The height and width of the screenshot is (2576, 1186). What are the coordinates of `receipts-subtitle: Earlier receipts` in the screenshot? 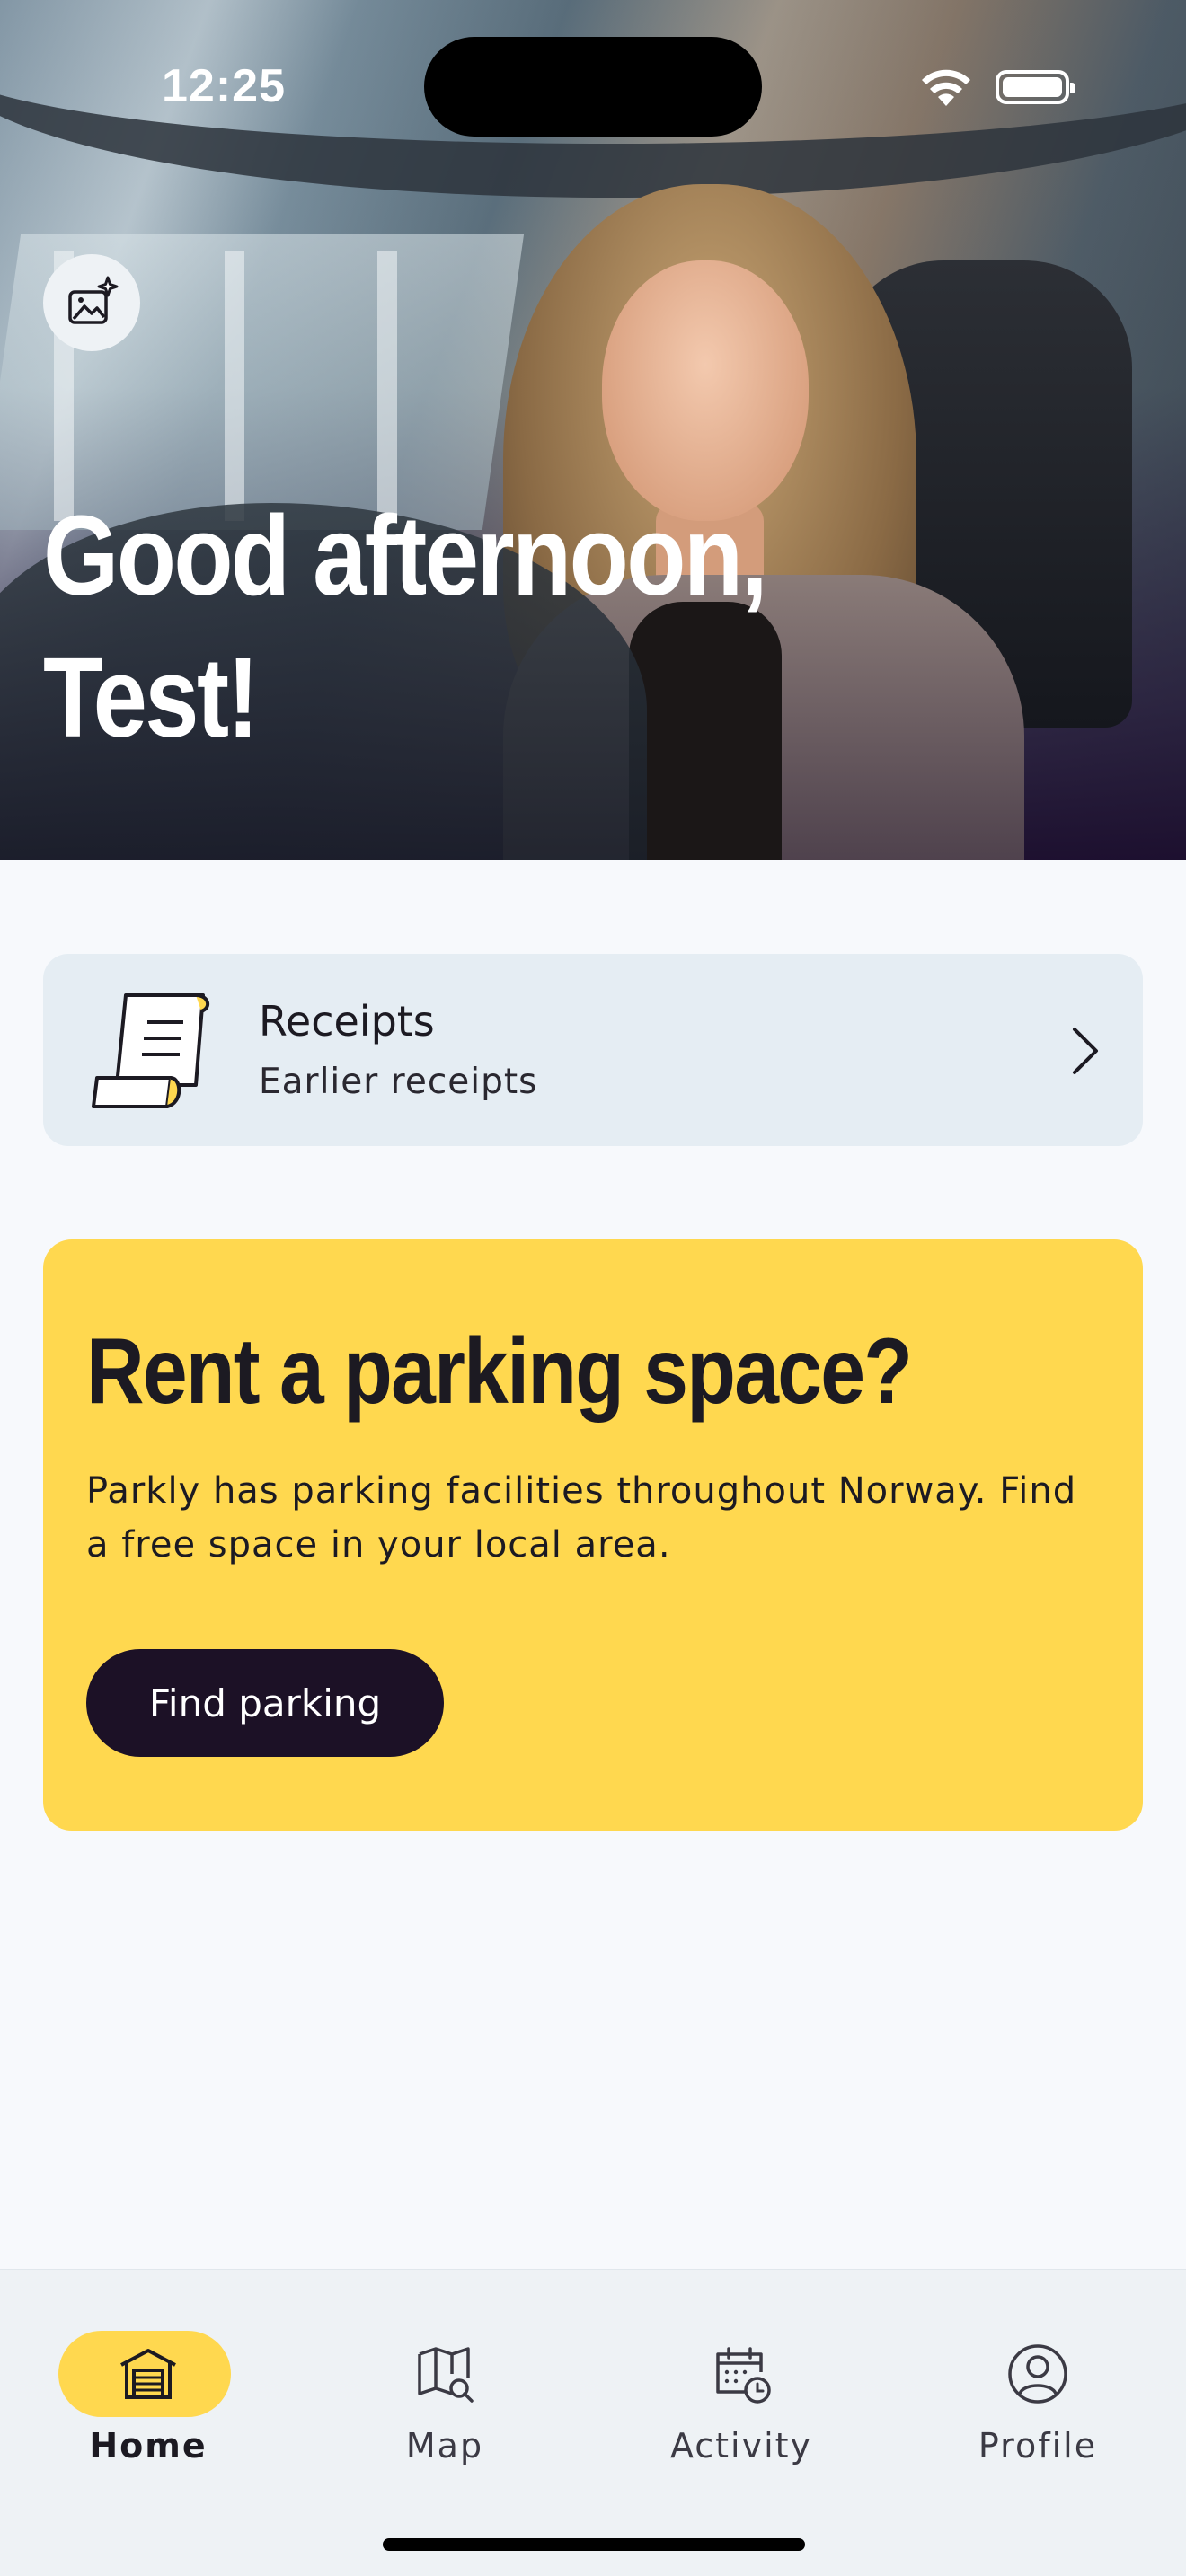 It's located at (398, 1082).